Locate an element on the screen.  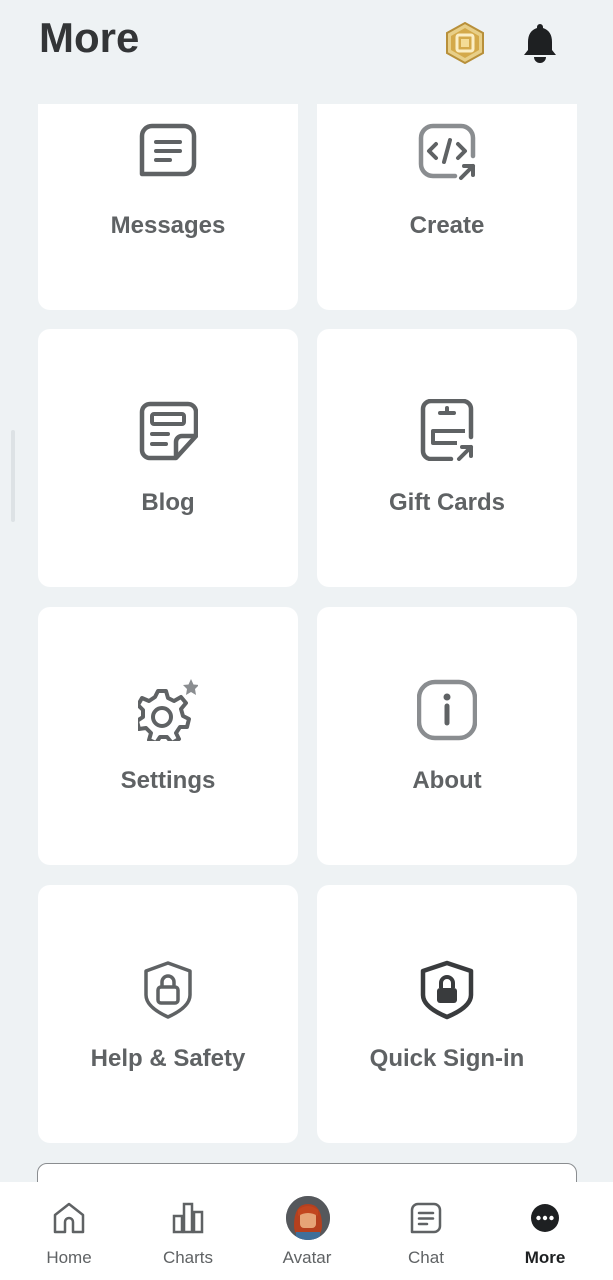
tile-gift-cards: Gift Cards is located at coordinates (447, 458).